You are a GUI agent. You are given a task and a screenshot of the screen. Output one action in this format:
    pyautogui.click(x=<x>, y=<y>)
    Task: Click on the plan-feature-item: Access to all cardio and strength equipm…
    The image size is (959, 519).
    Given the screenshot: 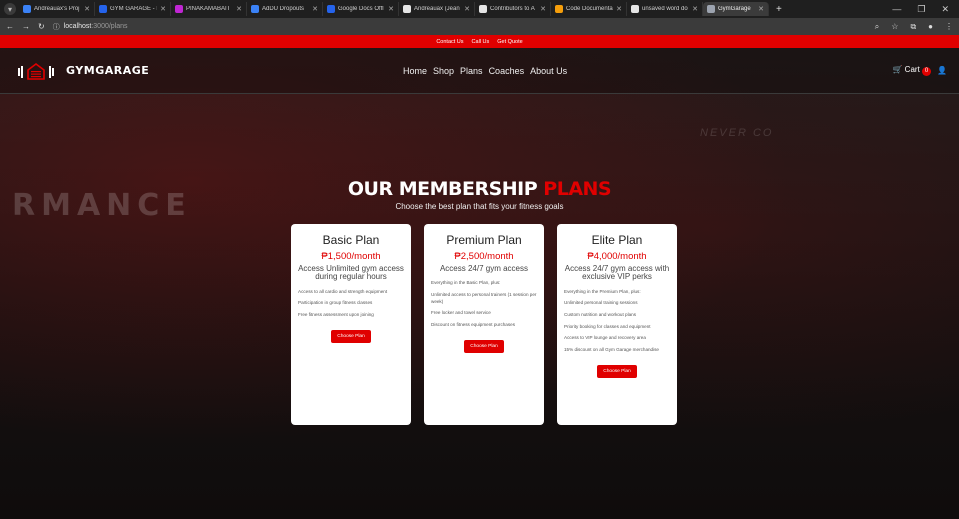 What is the action you would take?
    pyautogui.click(x=343, y=291)
    